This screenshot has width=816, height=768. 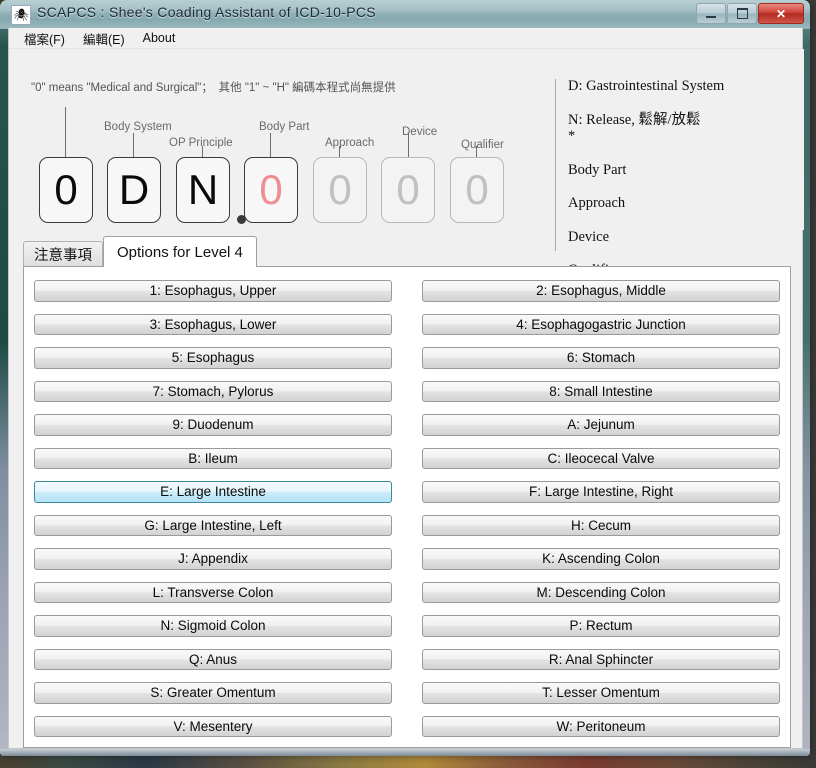 What do you see at coordinates (601, 358) in the screenshot?
I see `option-button-6: 6: Stomach` at bounding box center [601, 358].